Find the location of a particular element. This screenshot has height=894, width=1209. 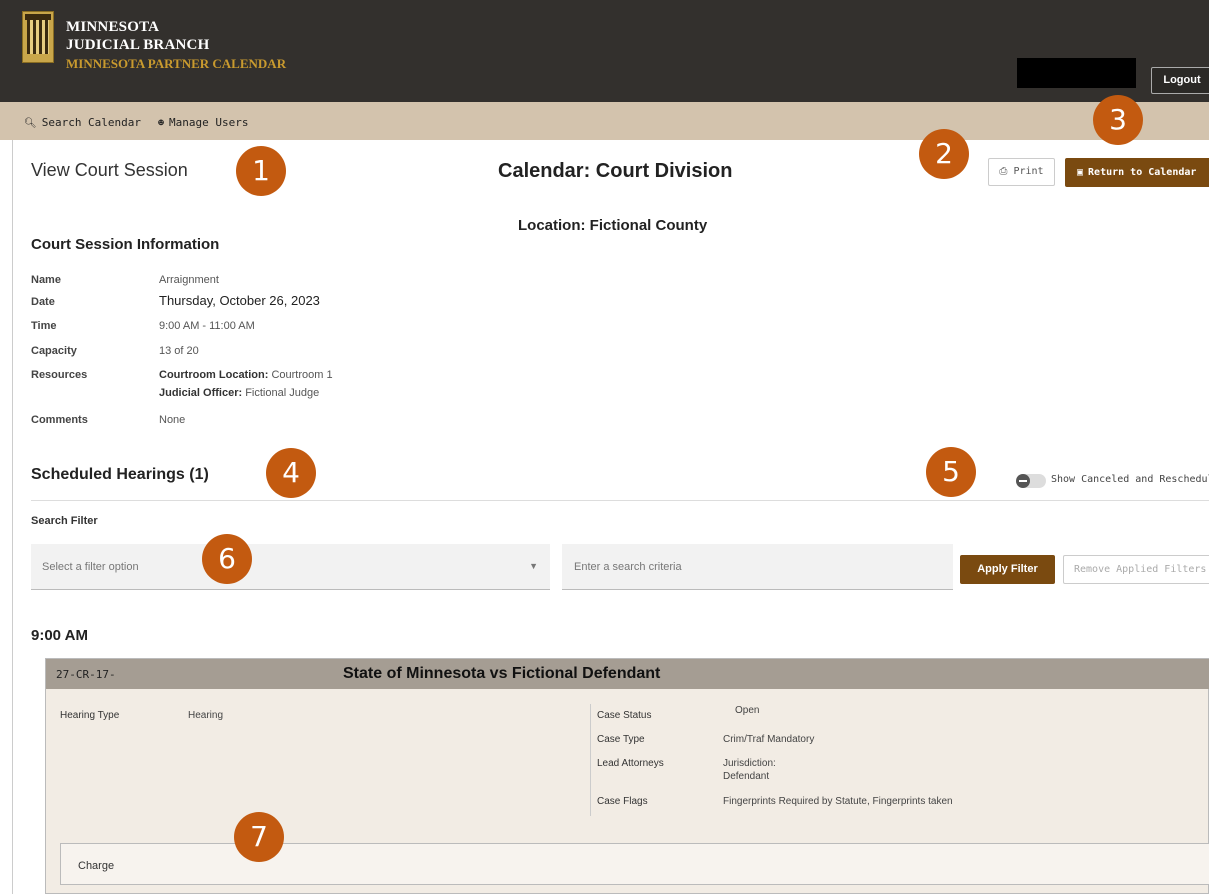

nav-search-calendar: 🔍︎ Search Calendar is located at coordinates (82, 122).